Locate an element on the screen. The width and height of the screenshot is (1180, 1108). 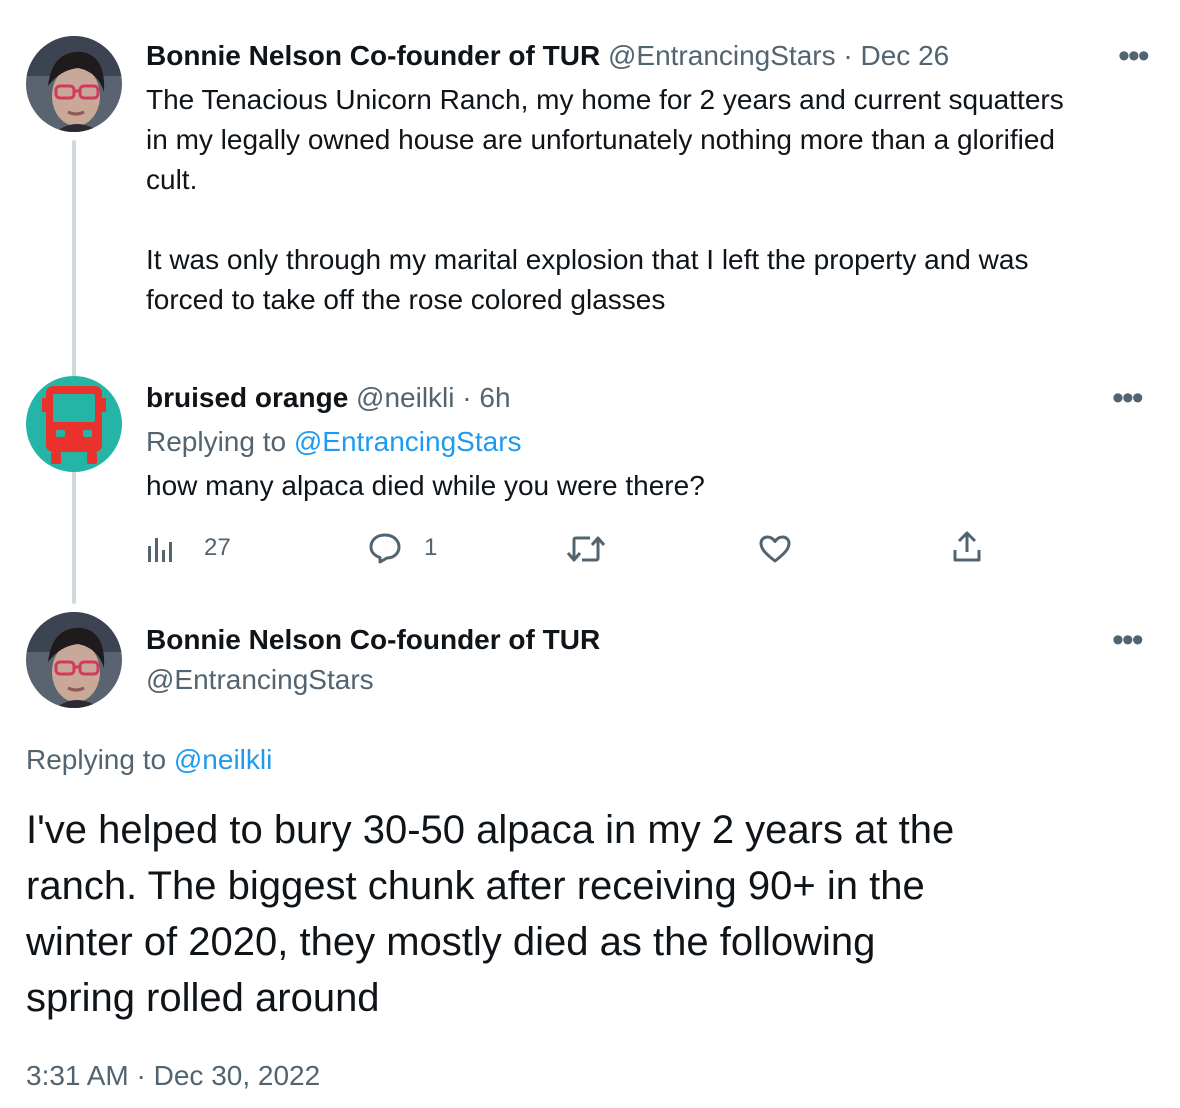
tweet1-text-line: cult. is located at coordinates (172, 179).